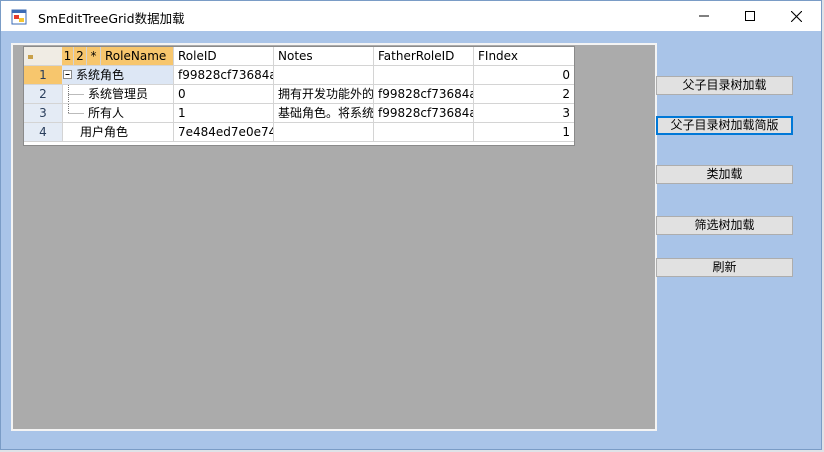  Describe the element at coordinates (68, 56) in the screenshot. I see `group-header-1: 1` at that location.